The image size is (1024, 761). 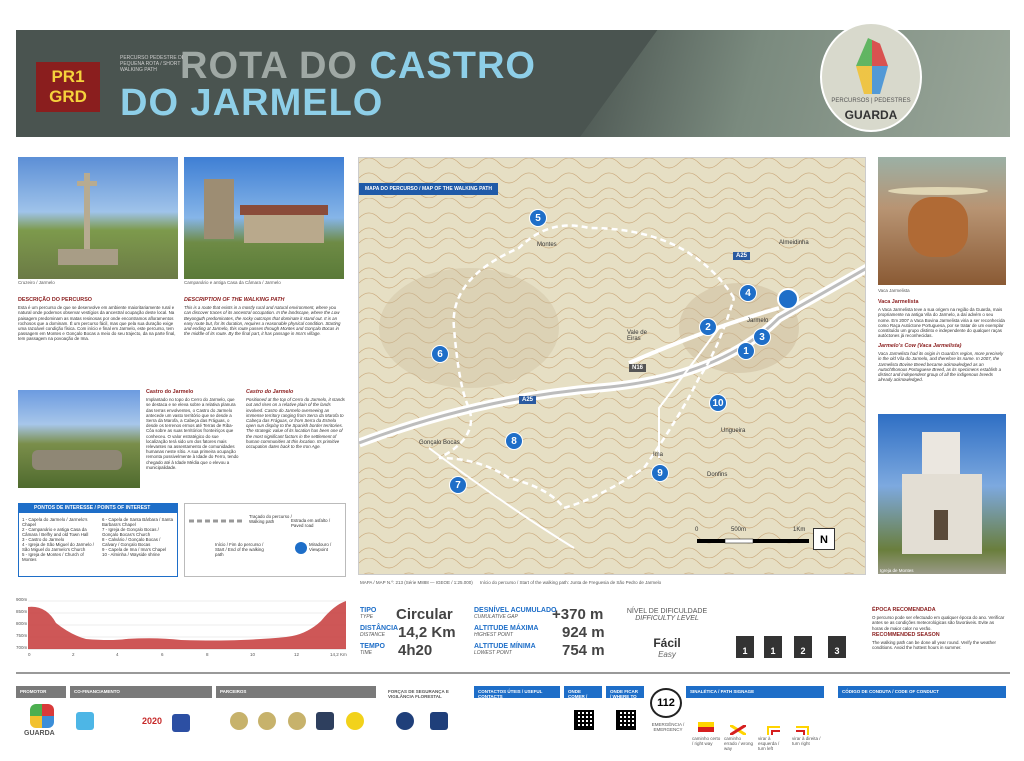 What do you see at coordinates (660, 473) in the screenshot?
I see `poi-marker-9: 9` at bounding box center [660, 473].